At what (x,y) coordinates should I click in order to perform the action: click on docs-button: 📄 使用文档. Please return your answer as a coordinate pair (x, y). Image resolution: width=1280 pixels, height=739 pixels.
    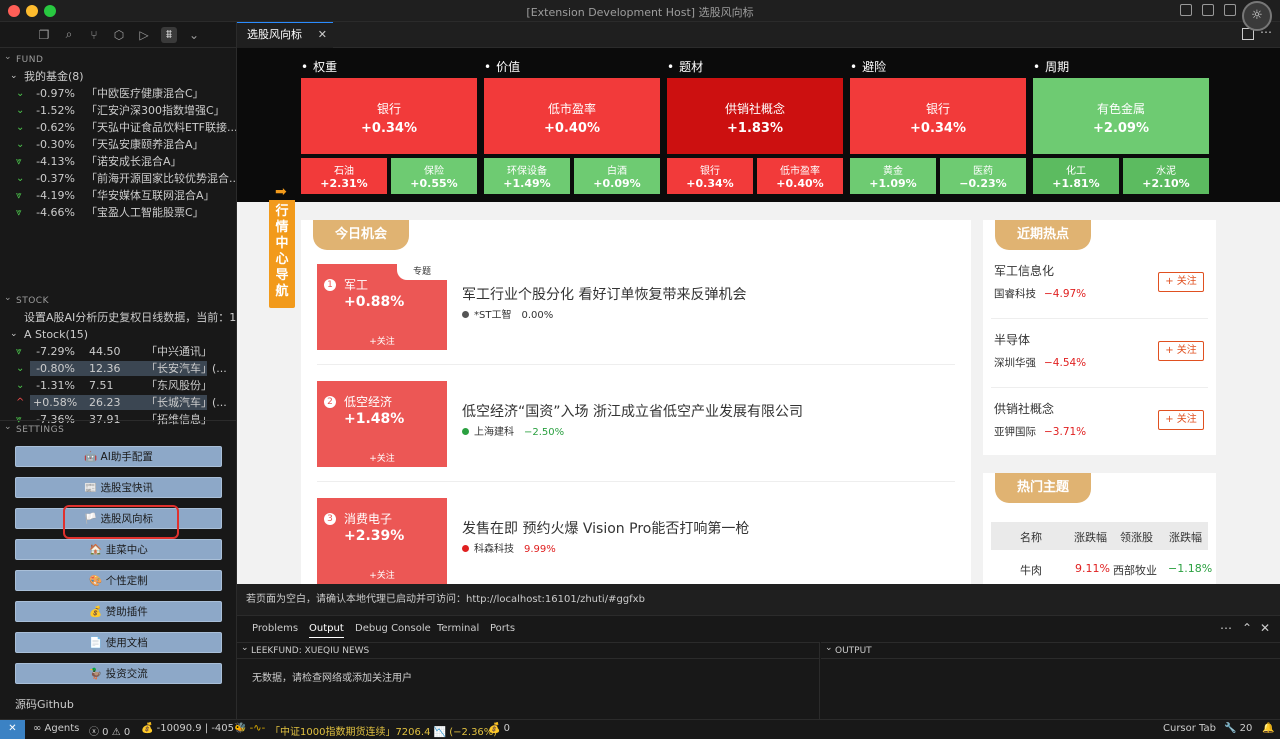
    Looking at the image, I should click on (118, 642).